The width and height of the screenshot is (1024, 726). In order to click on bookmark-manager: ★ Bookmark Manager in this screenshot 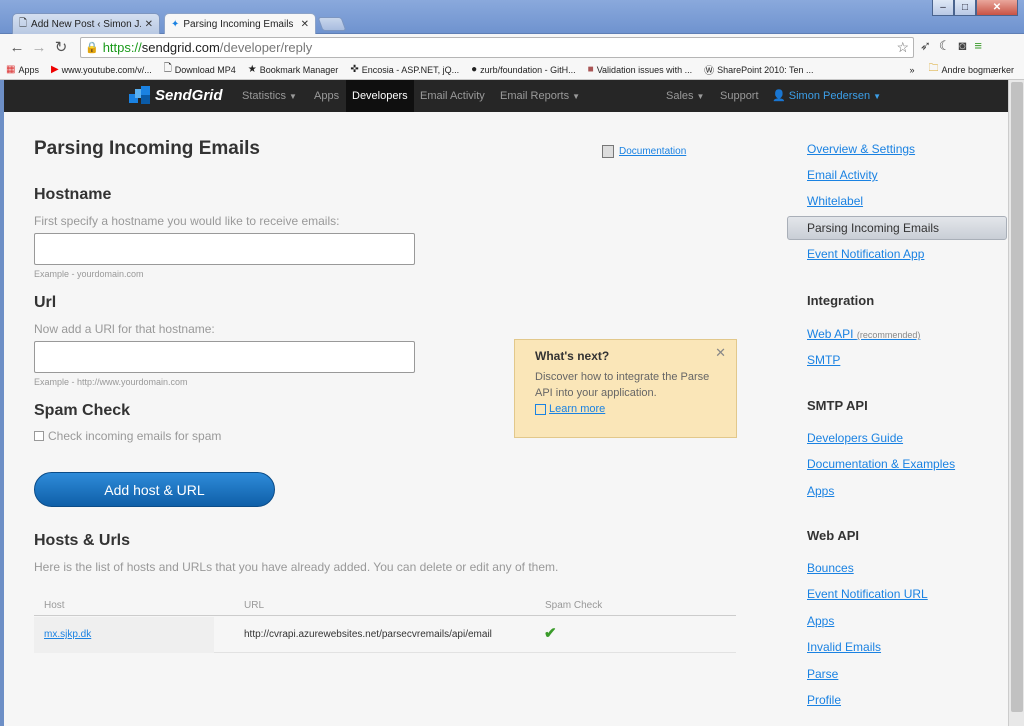, I will do `click(293, 69)`.